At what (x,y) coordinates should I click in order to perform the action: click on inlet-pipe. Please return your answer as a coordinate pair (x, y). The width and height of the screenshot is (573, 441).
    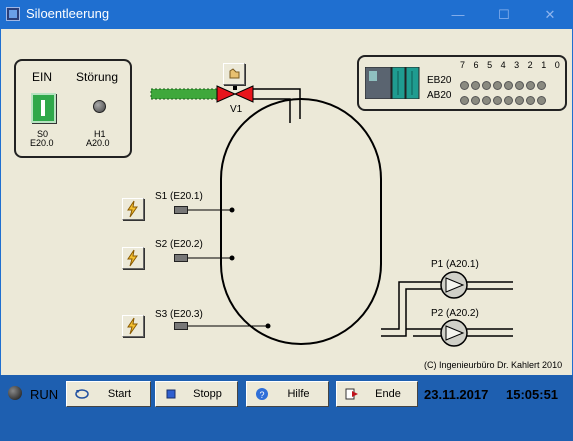
    Looking at the image, I should click on (277, 103).